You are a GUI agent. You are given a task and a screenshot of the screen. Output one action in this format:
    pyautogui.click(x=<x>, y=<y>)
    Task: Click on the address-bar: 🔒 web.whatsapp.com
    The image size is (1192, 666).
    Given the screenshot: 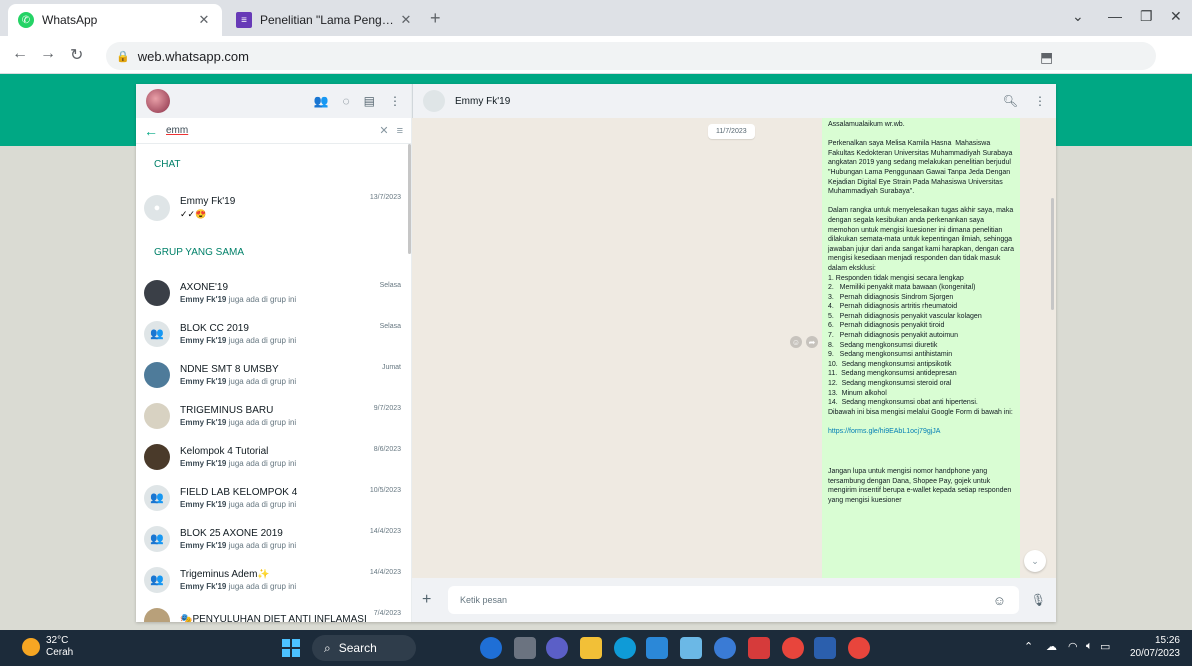 What is the action you would take?
    pyautogui.click(x=631, y=56)
    